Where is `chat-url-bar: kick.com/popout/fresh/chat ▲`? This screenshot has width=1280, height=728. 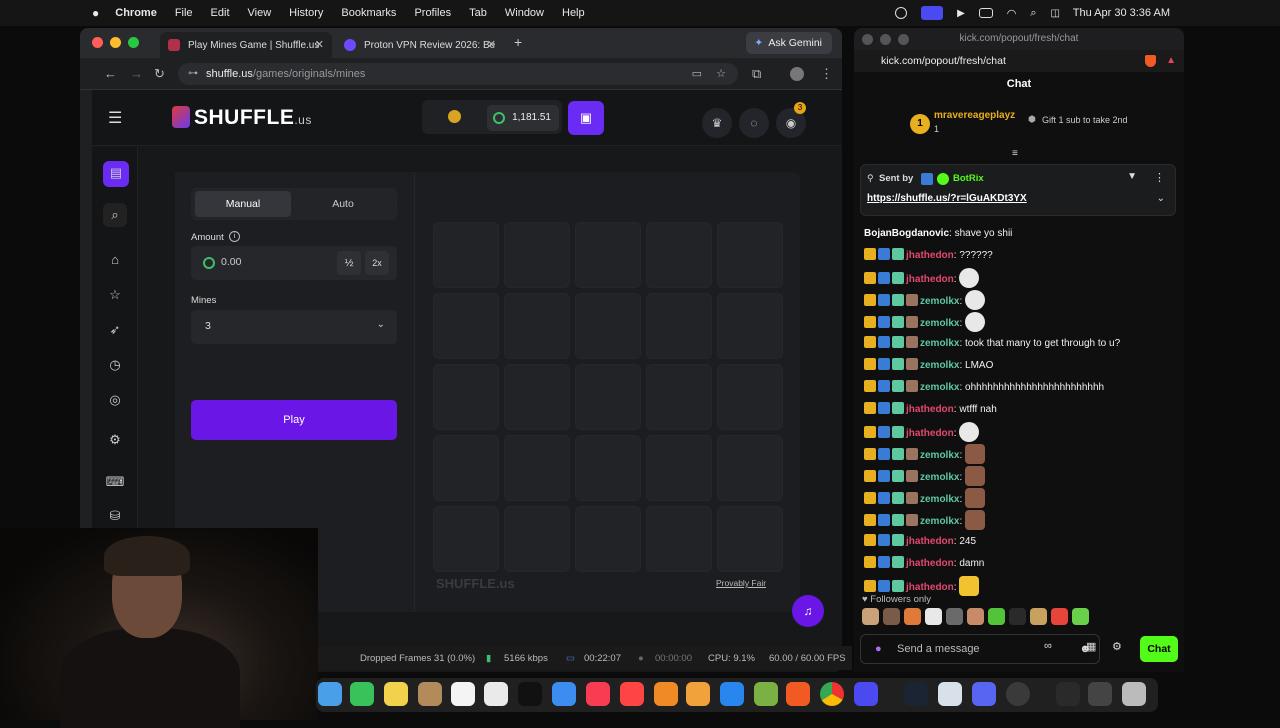 chat-url-bar: kick.com/popout/fresh/chat ▲ is located at coordinates (1019, 61).